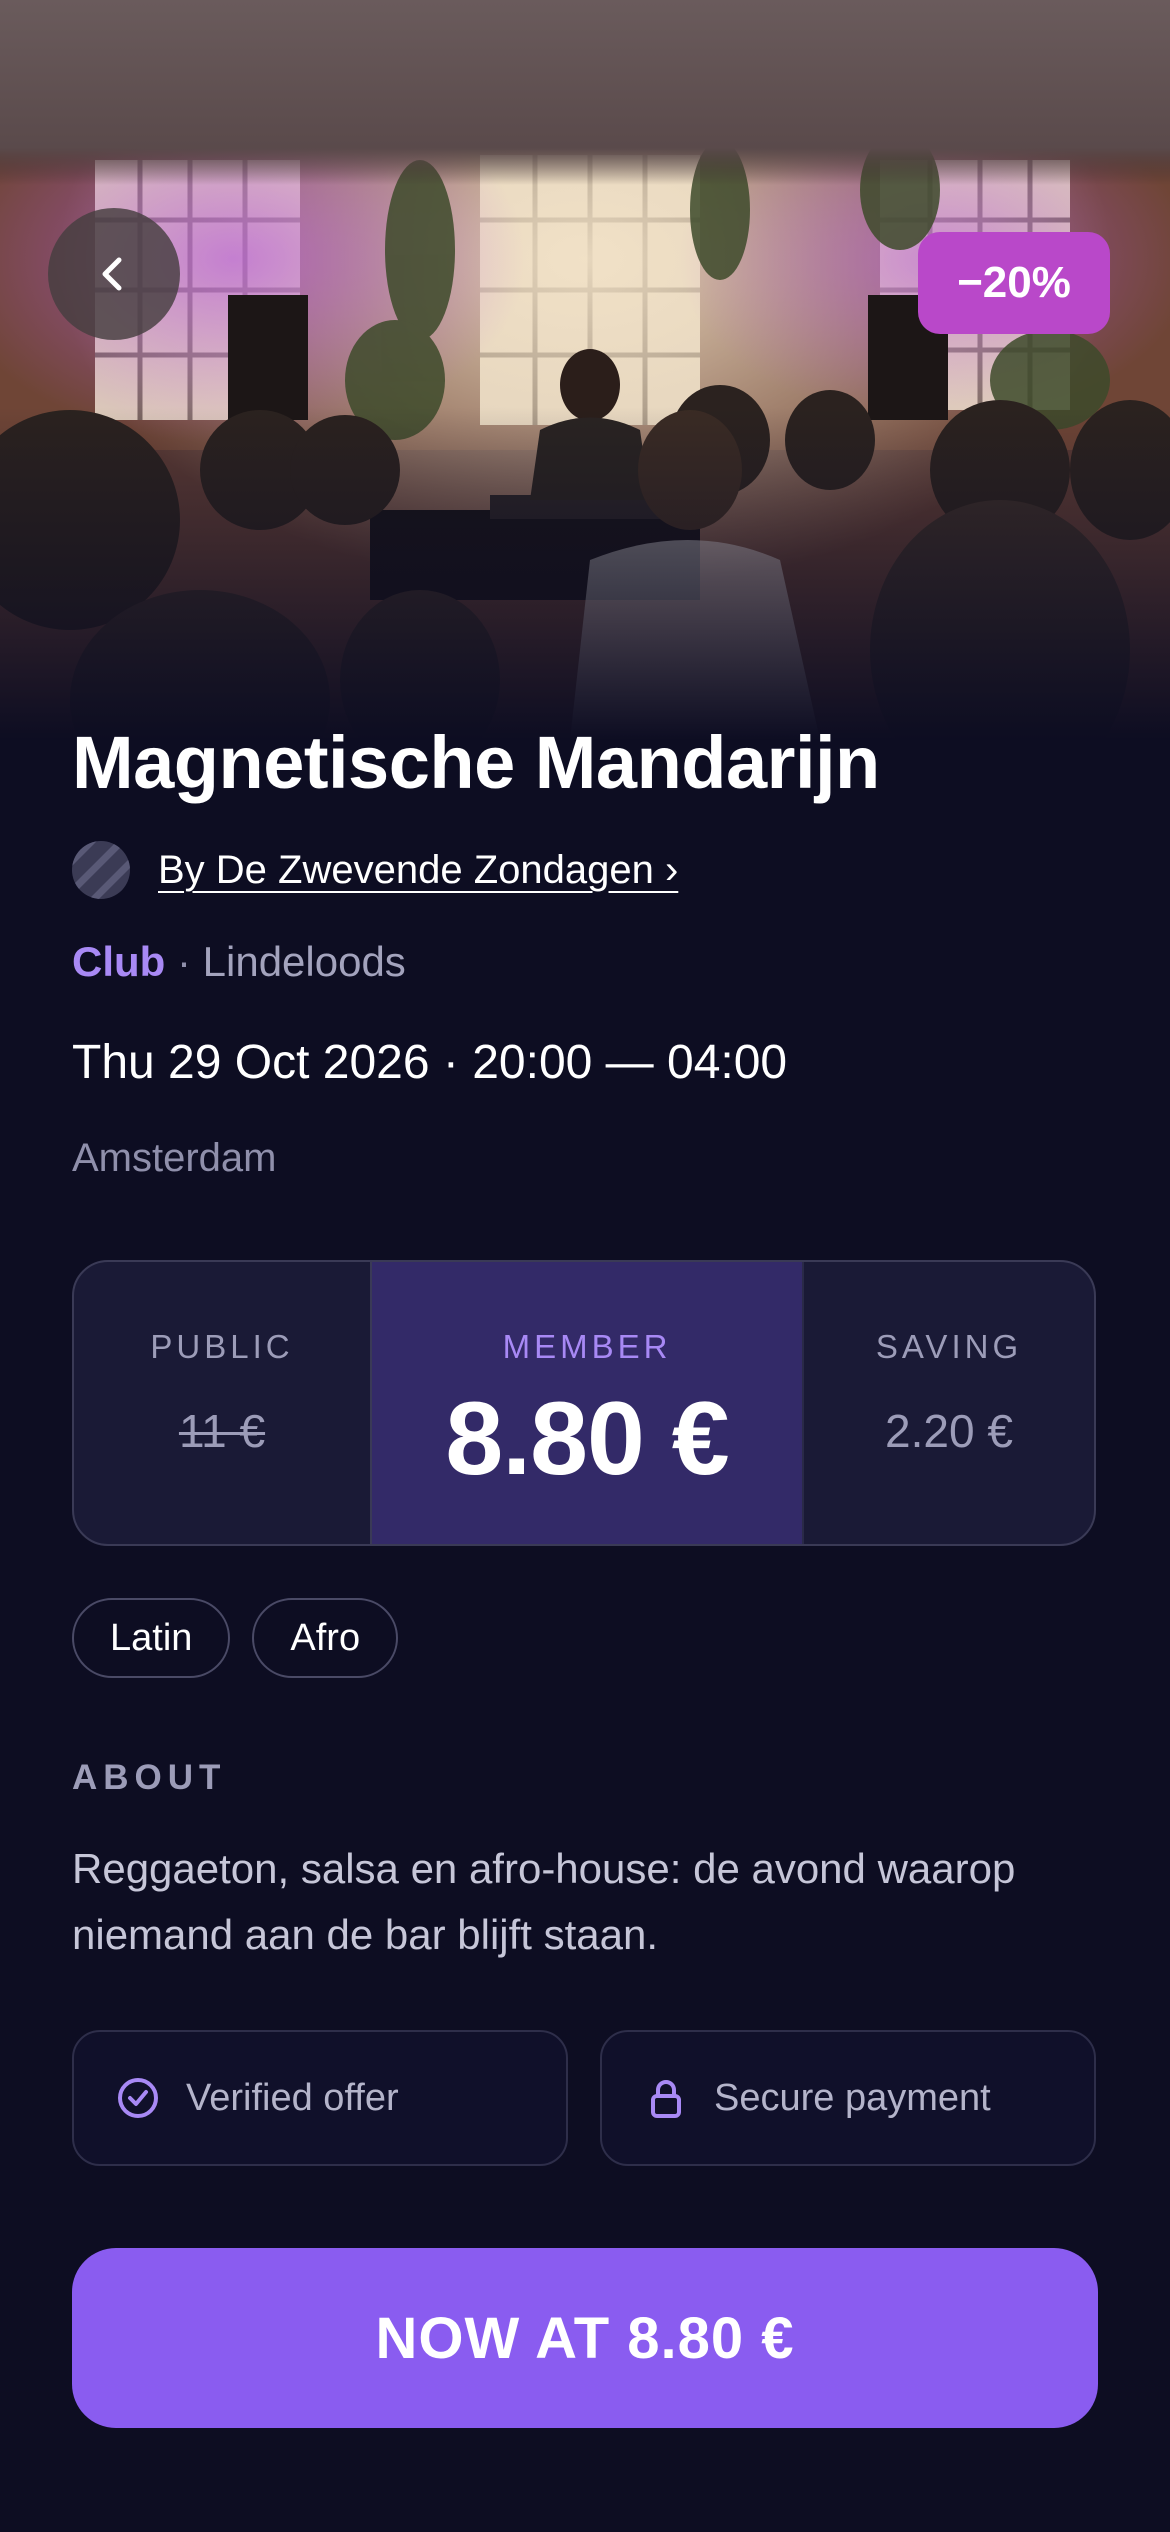 This screenshot has height=2532, width=1170. What do you see at coordinates (666, 2098) in the screenshot?
I see `lock-icon` at bounding box center [666, 2098].